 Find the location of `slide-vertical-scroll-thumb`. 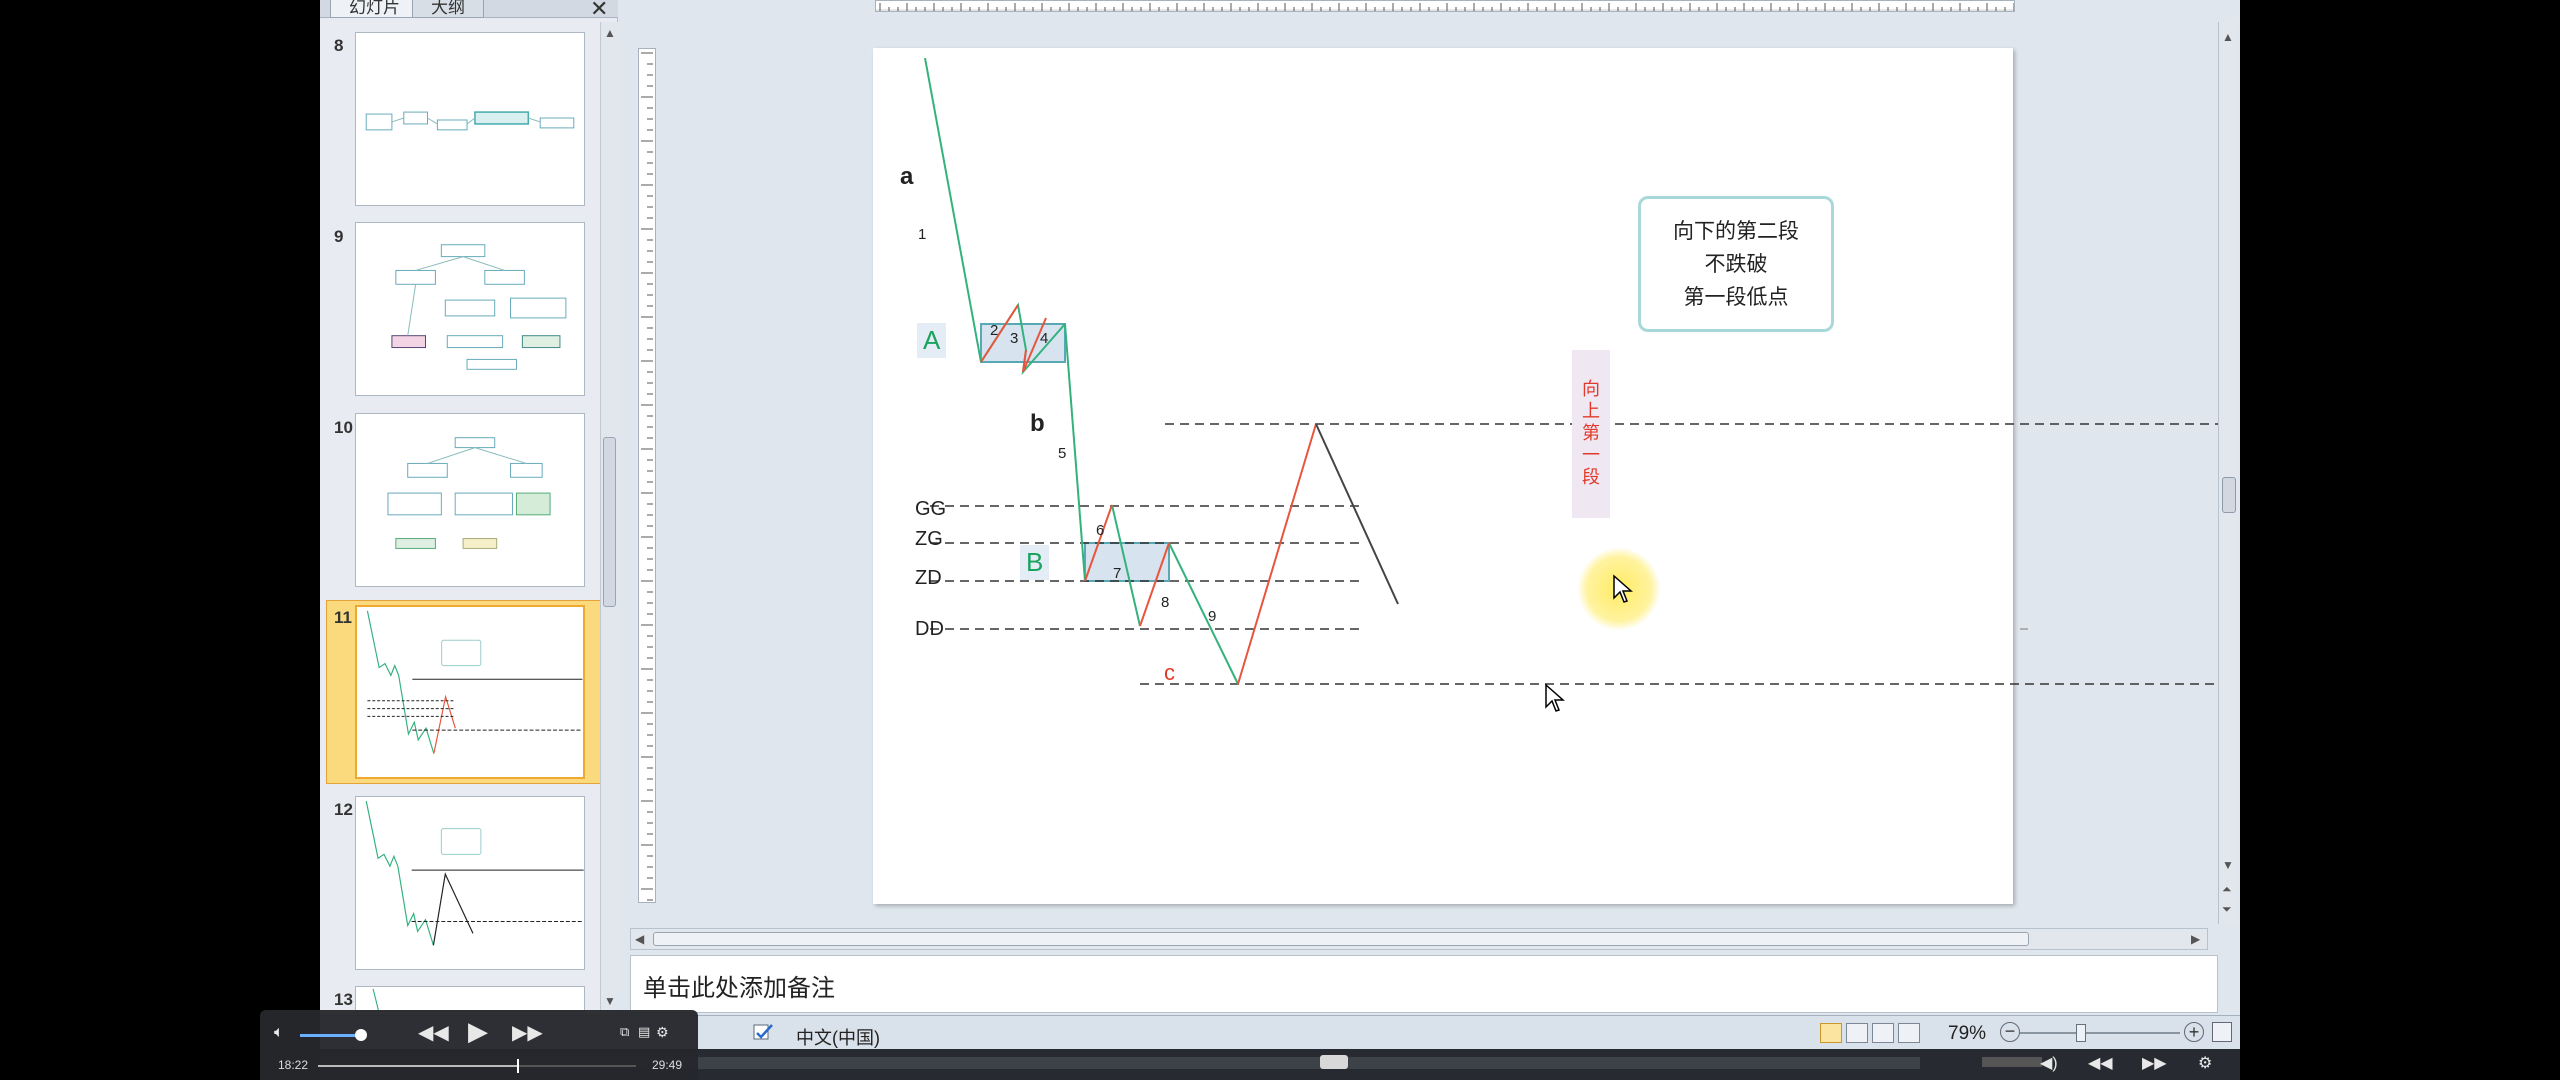

slide-vertical-scroll-thumb is located at coordinates (2229, 495).